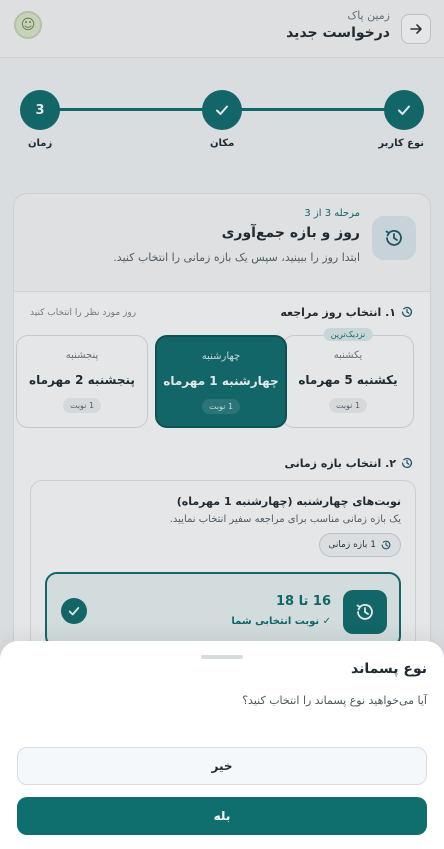  Describe the element at coordinates (334, 700) in the screenshot. I see `sheet-question: آیا می‌خواهید نوع پسماند را انتخاب کنید؟` at that location.